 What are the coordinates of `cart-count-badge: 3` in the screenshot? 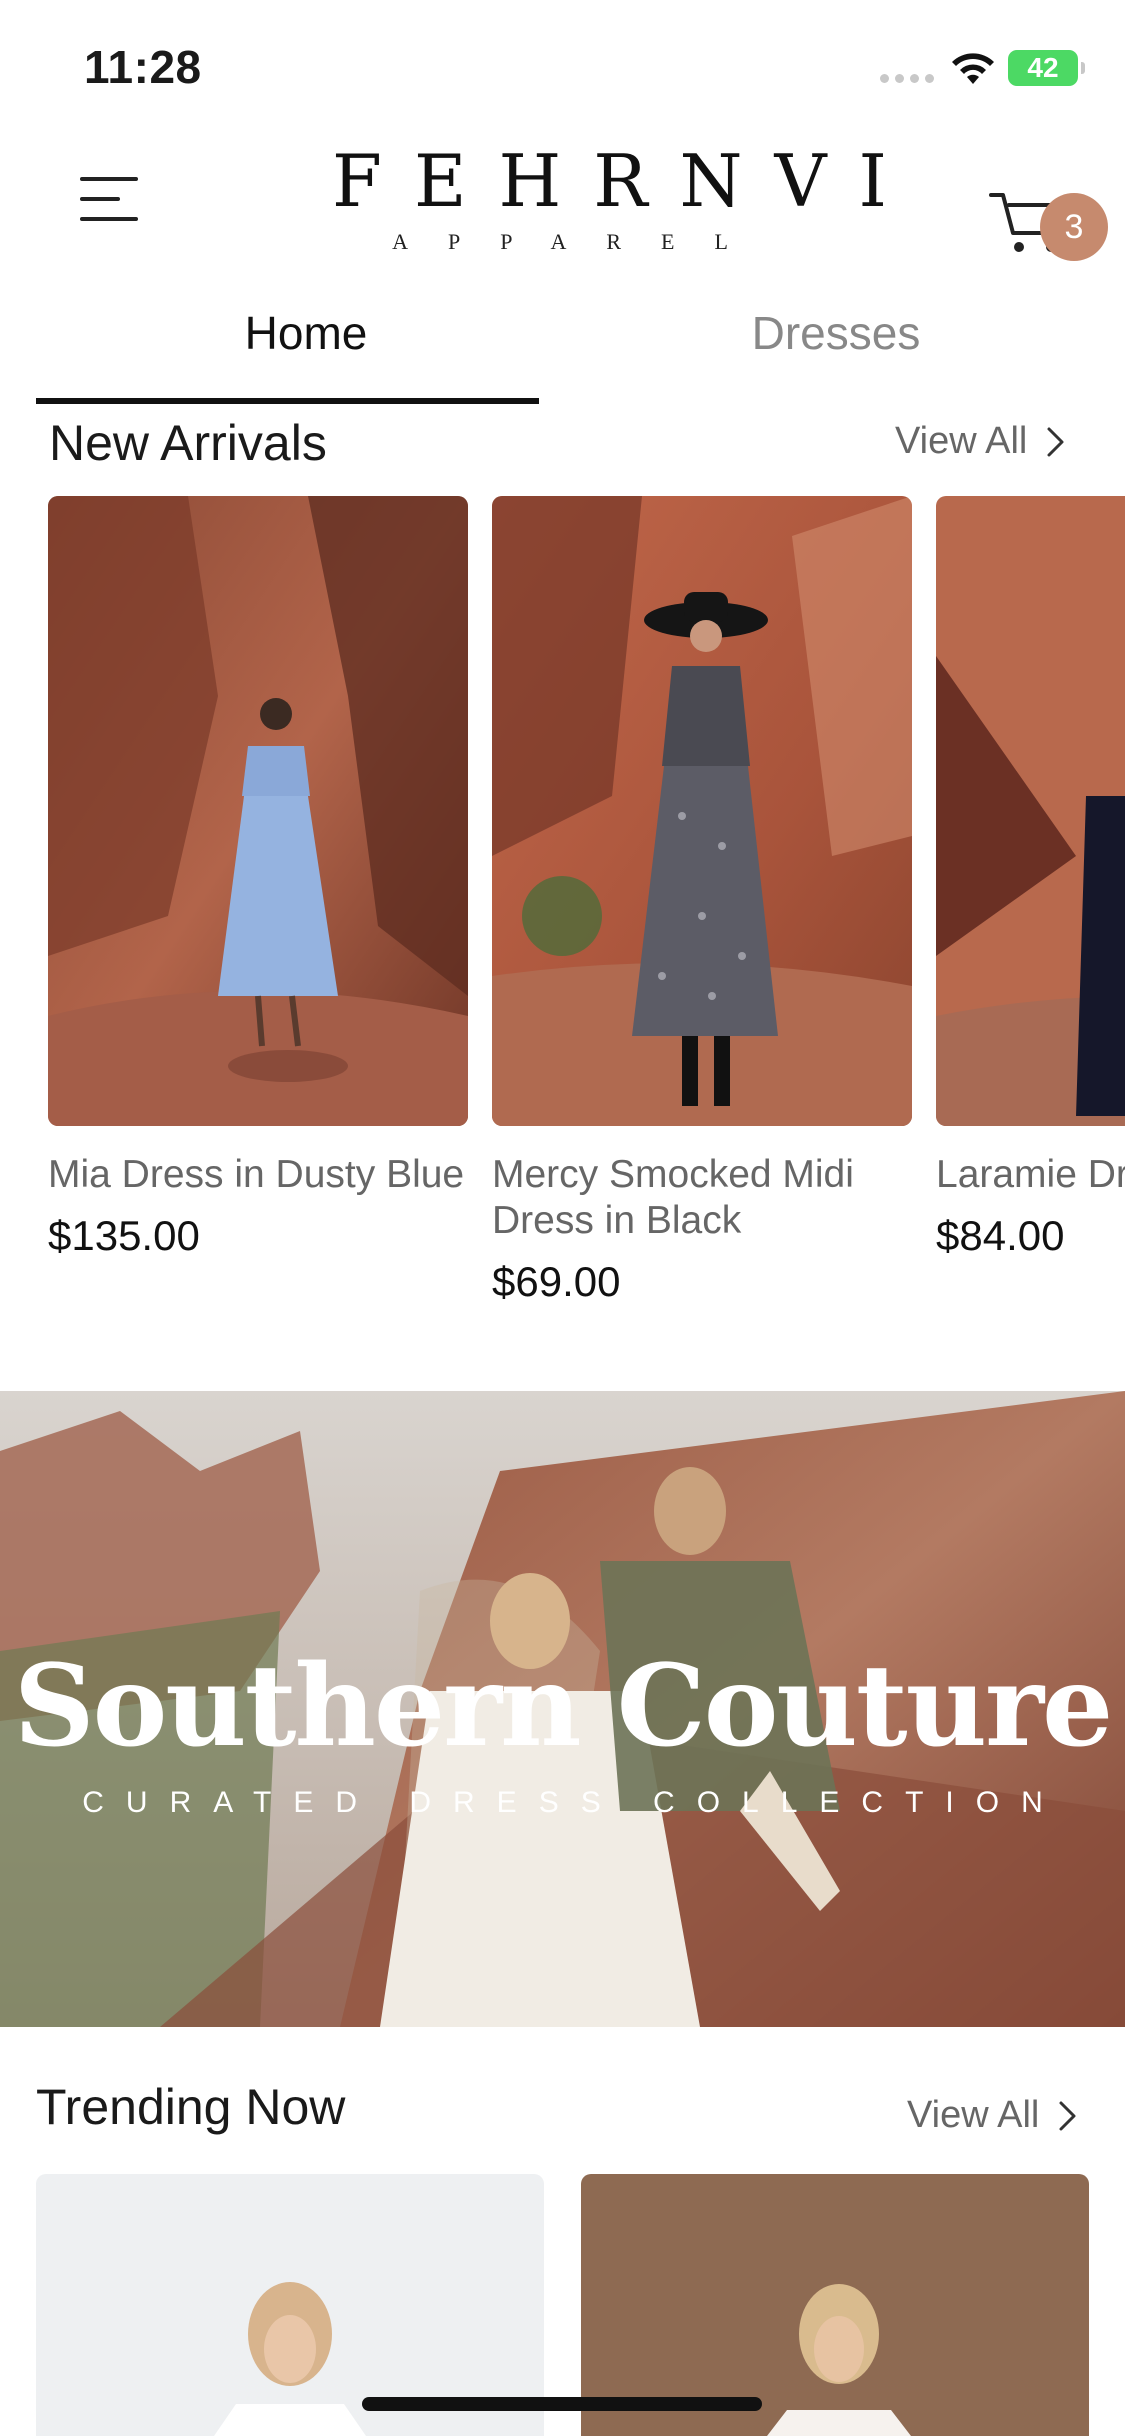 It's located at (1074, 227).